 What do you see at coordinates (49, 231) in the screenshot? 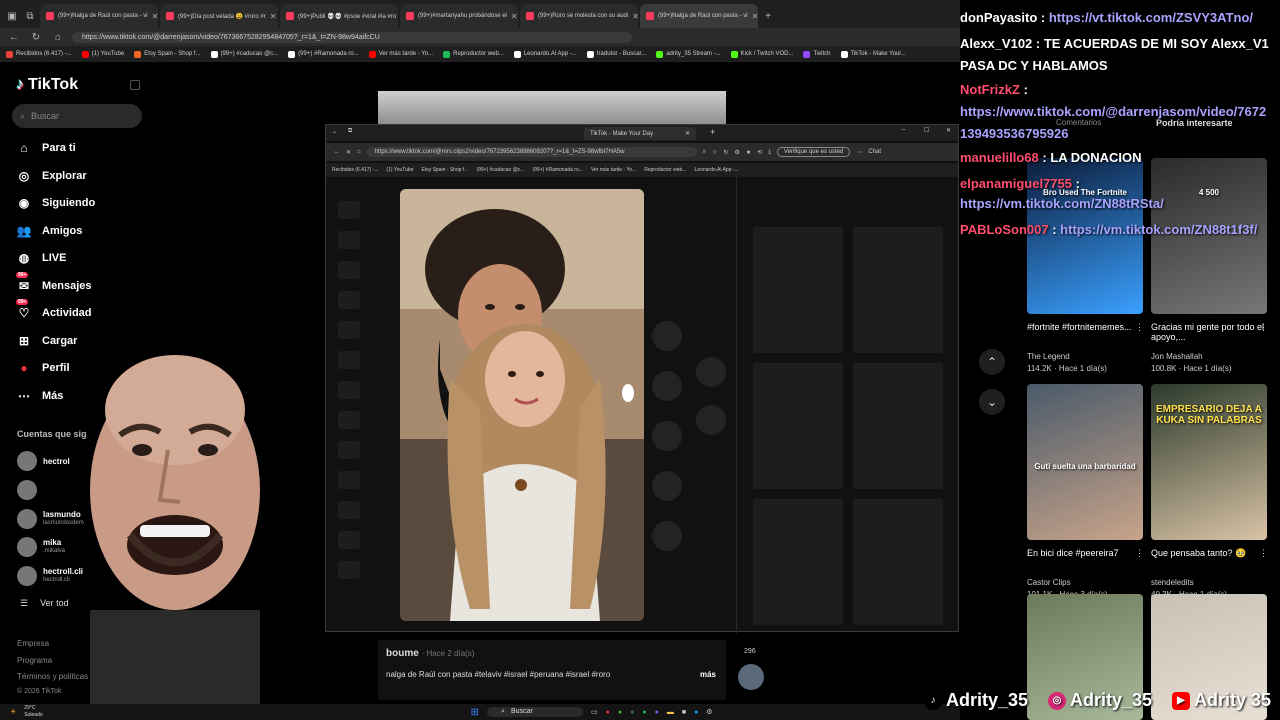
I see `sidebar-item-amigos: 👥 Amigos` at bounding box center [49, 231].